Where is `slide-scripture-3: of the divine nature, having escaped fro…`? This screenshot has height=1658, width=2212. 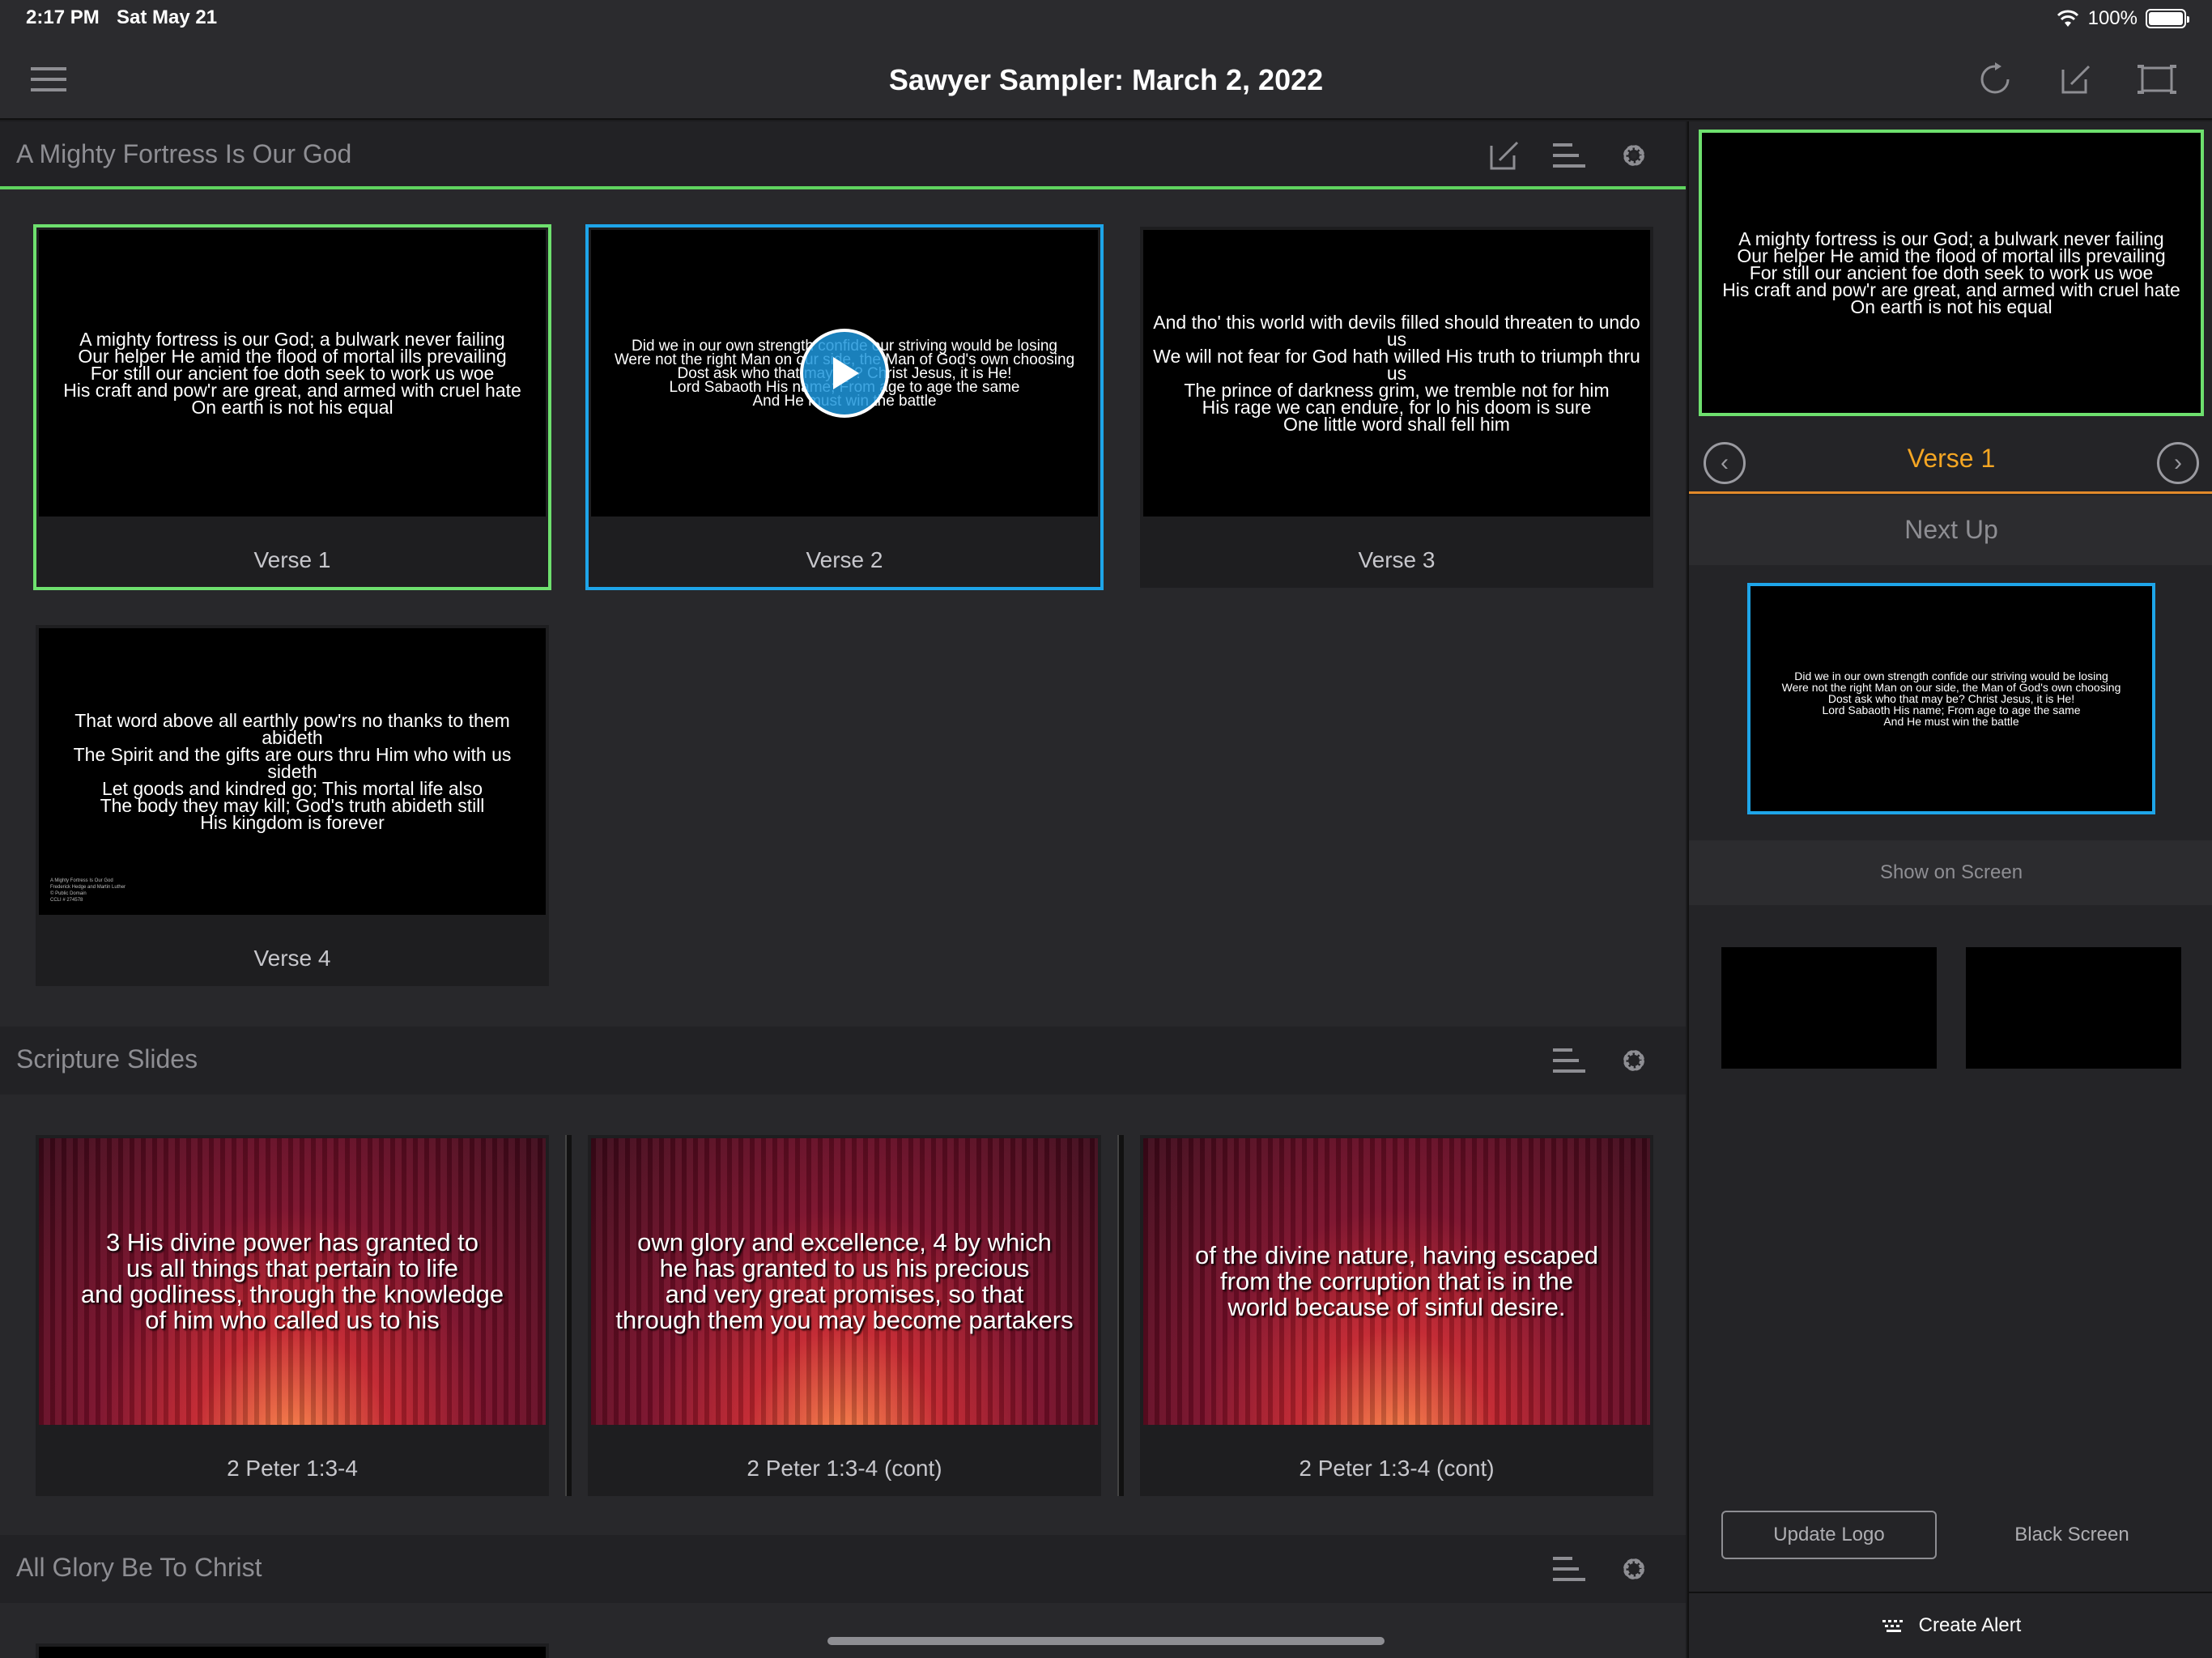 slide-scripture-3: of the divine nature, having escaped fro… is located at coordinates (1397, 1315).